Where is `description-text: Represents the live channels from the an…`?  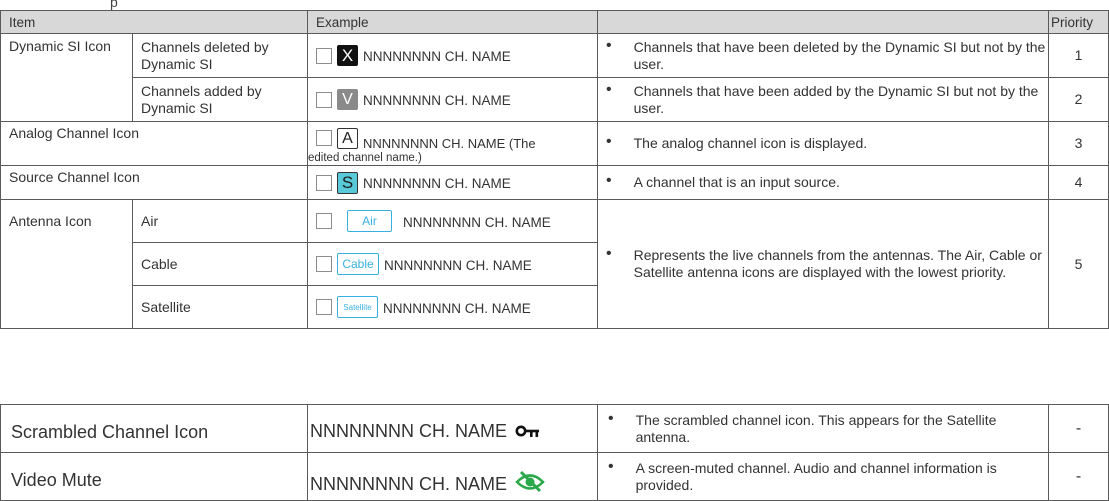
description-text: Represents the live channels from the an… is located at coordinates (837, 263).